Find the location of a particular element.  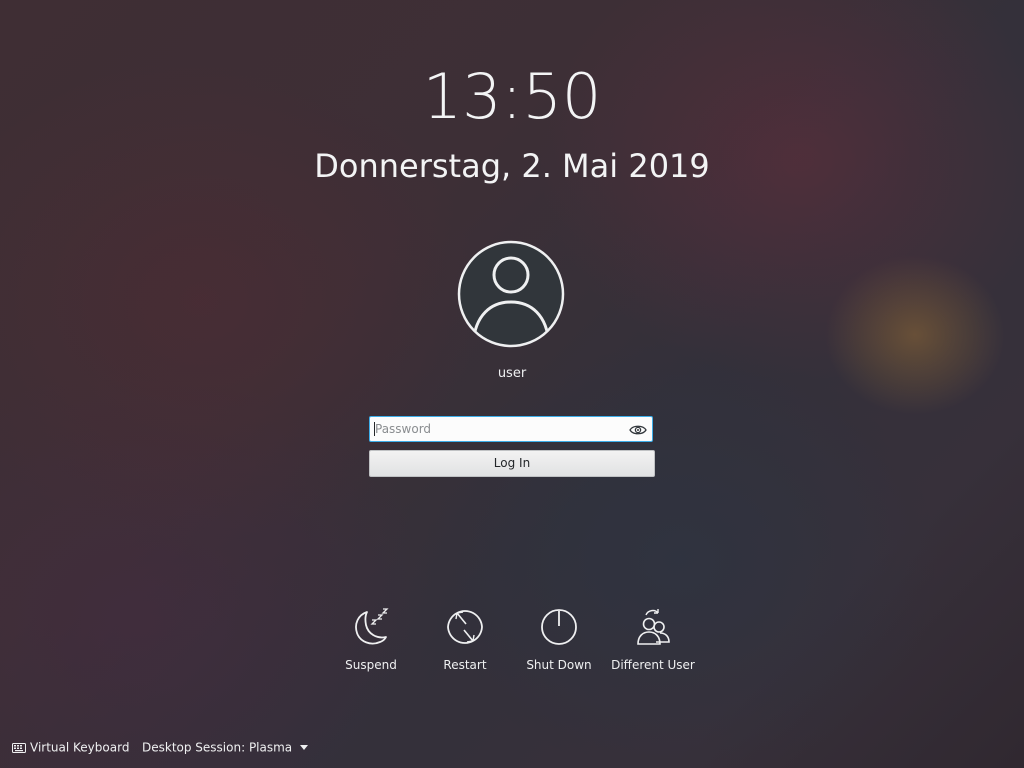

moon-sleep-icon is located at coordinates (372, 626).